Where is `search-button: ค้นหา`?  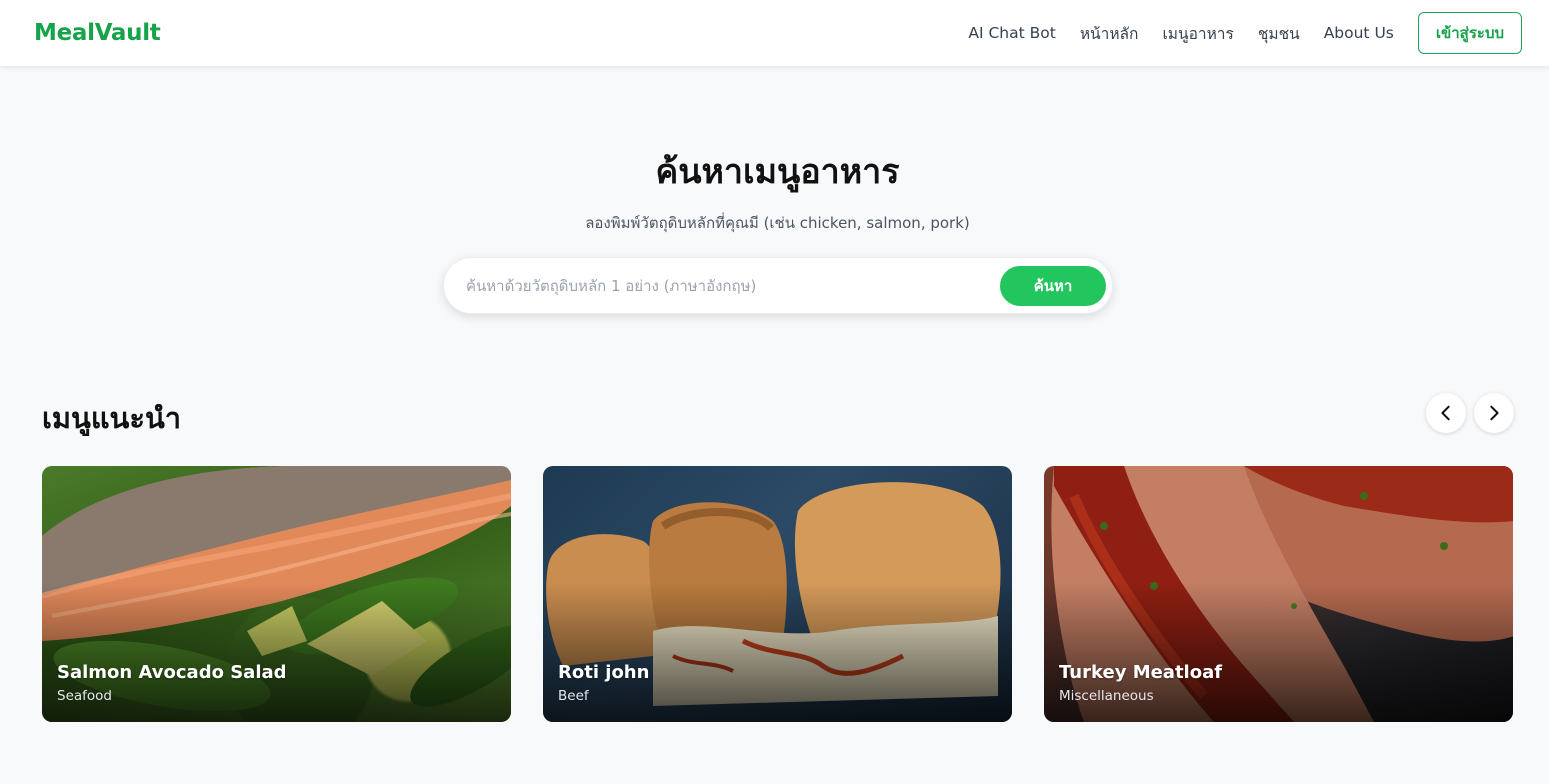 search-button: ค้นหา is located at coordinates (1053, 286).